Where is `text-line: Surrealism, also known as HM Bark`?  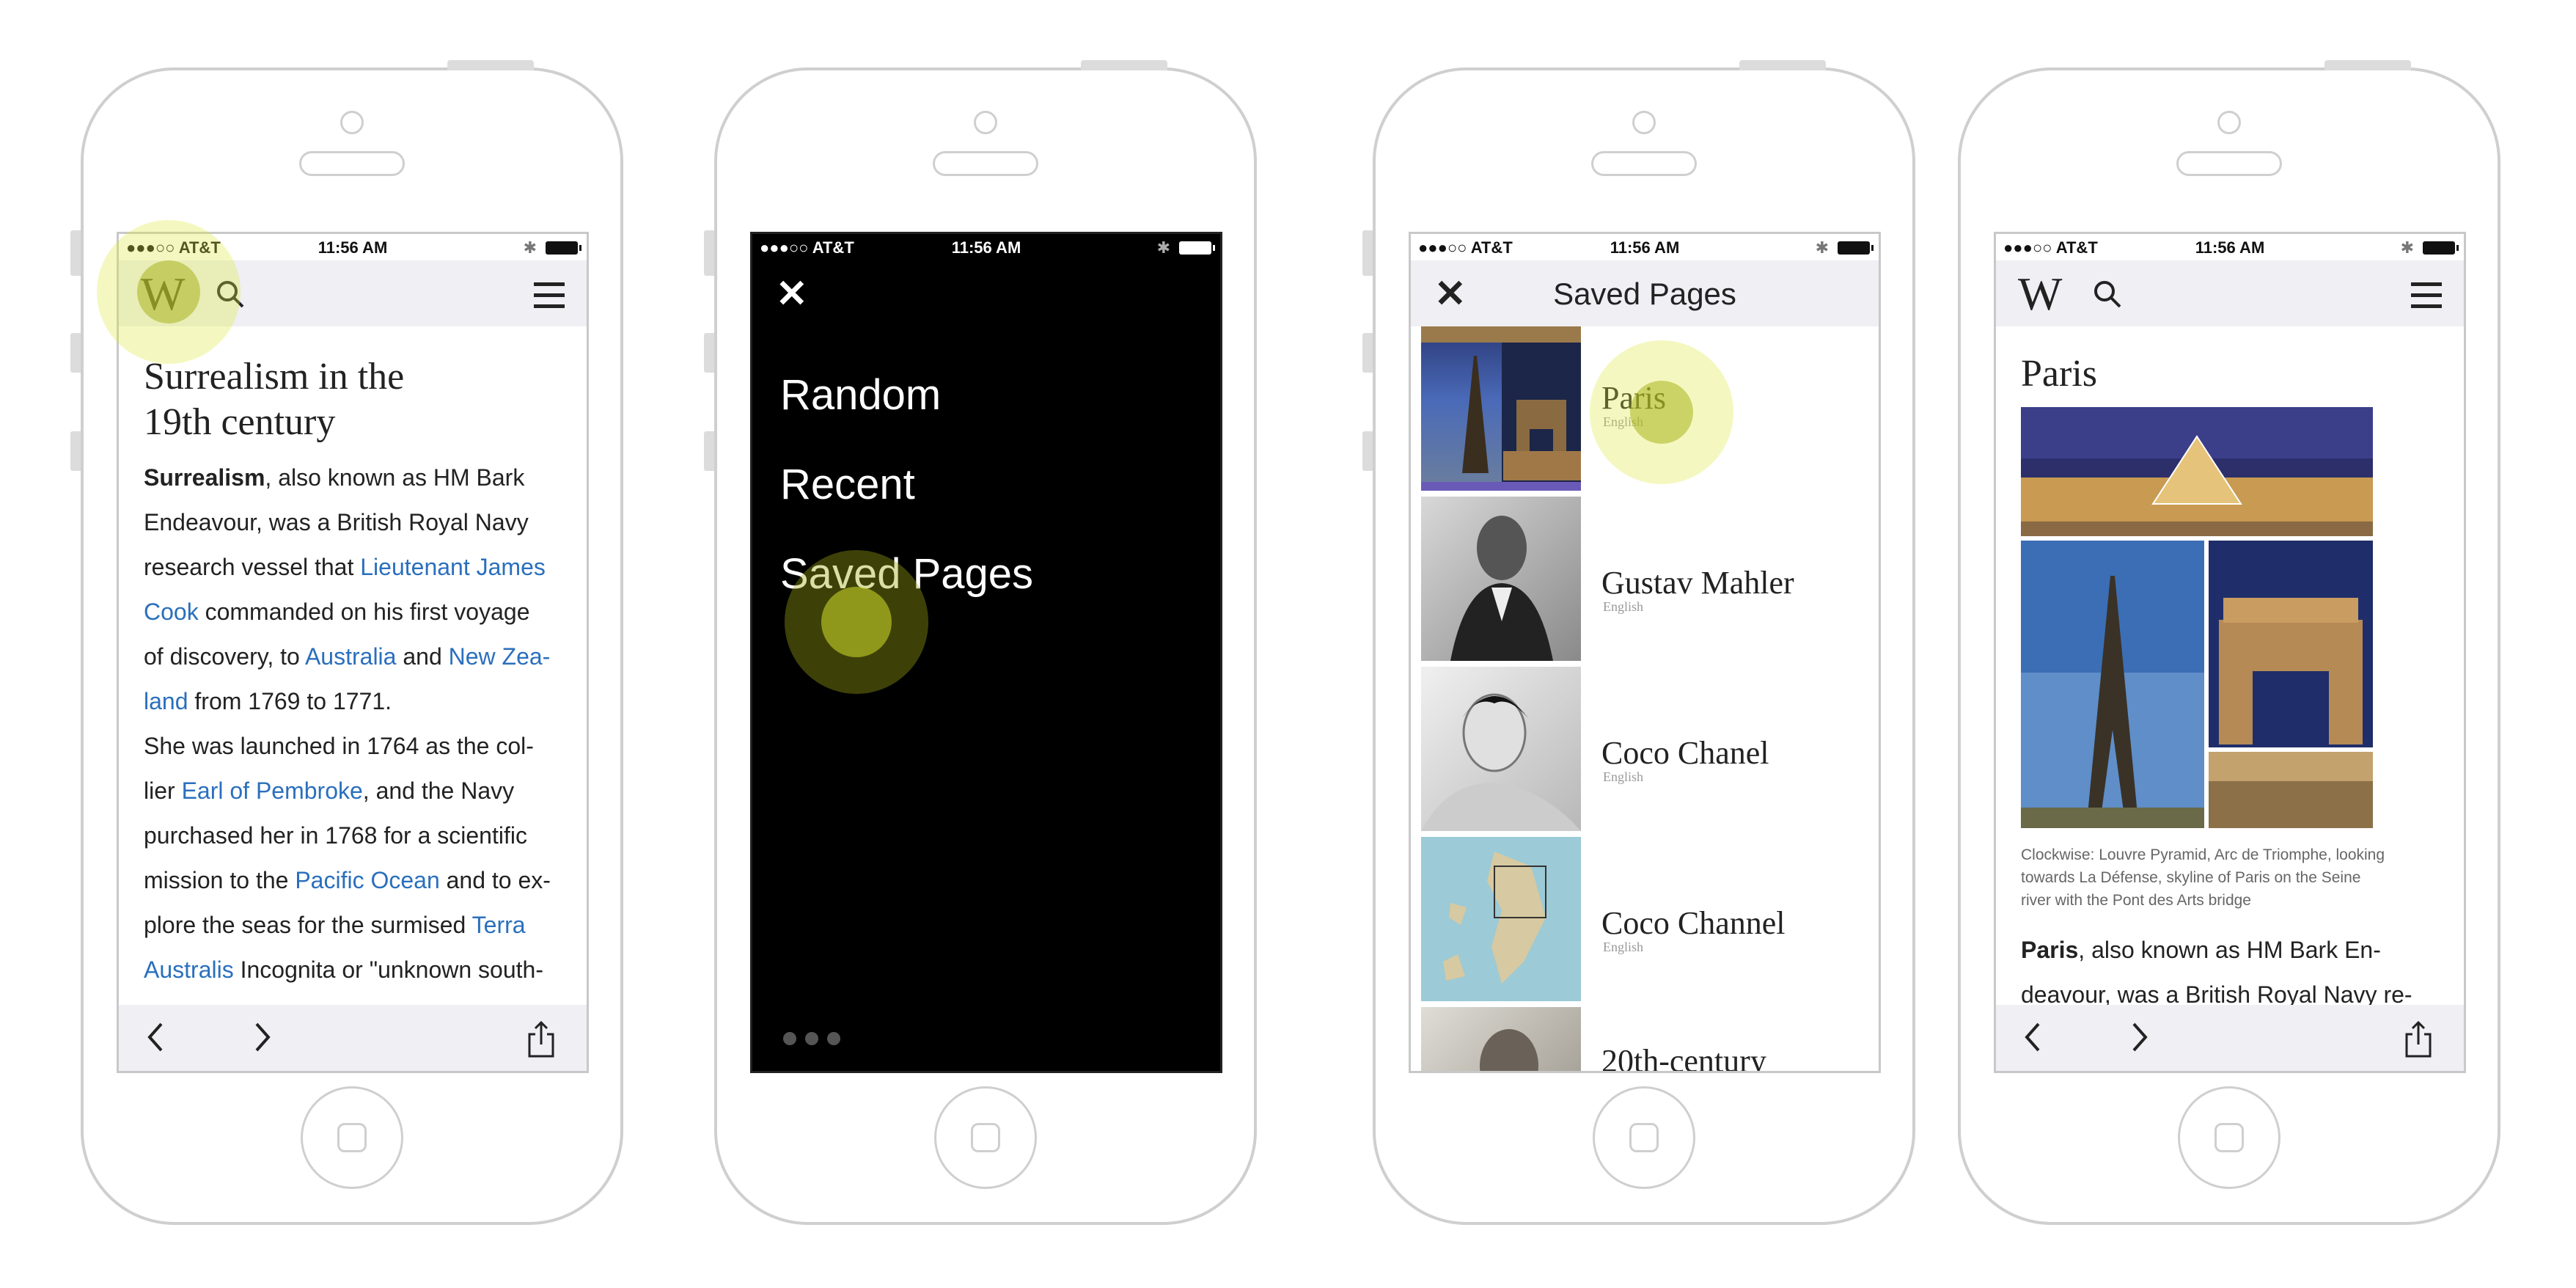 text-line: Surrealism, also known as HM Bark is located at coordinates (355, 477).